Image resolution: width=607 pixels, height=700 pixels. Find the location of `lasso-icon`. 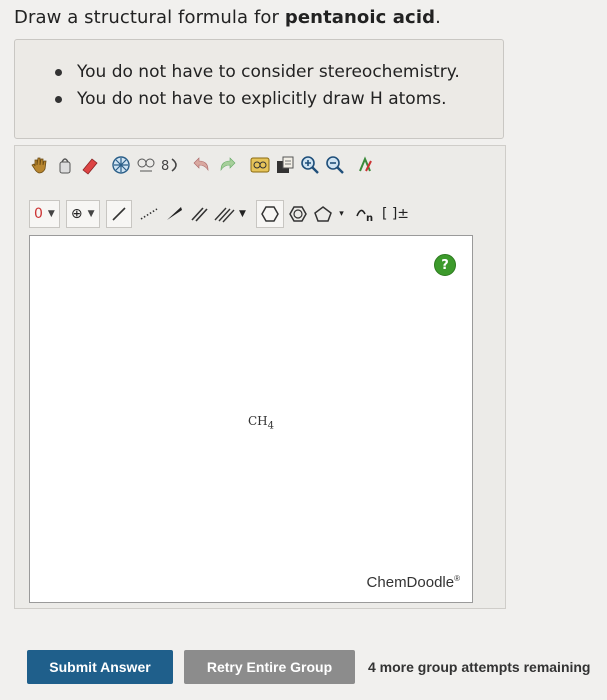

lasso-icon is located at coordinates (65, 165).